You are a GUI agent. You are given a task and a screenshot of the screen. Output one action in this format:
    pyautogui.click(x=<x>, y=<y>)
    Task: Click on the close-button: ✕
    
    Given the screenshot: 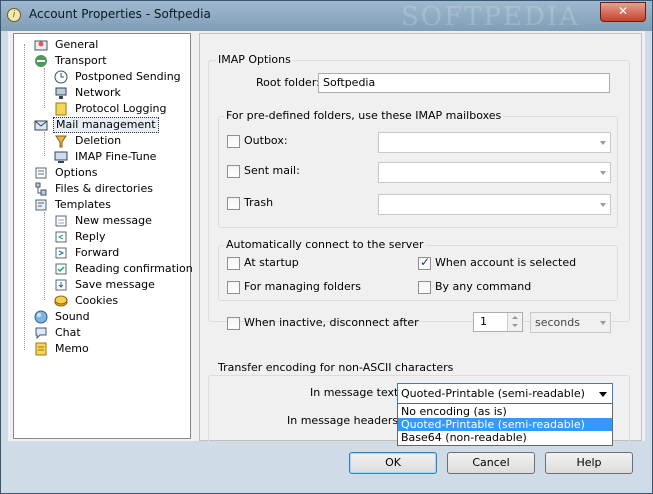 What is the action you would take?
    pyautogui.click(x=623, y=12)
    